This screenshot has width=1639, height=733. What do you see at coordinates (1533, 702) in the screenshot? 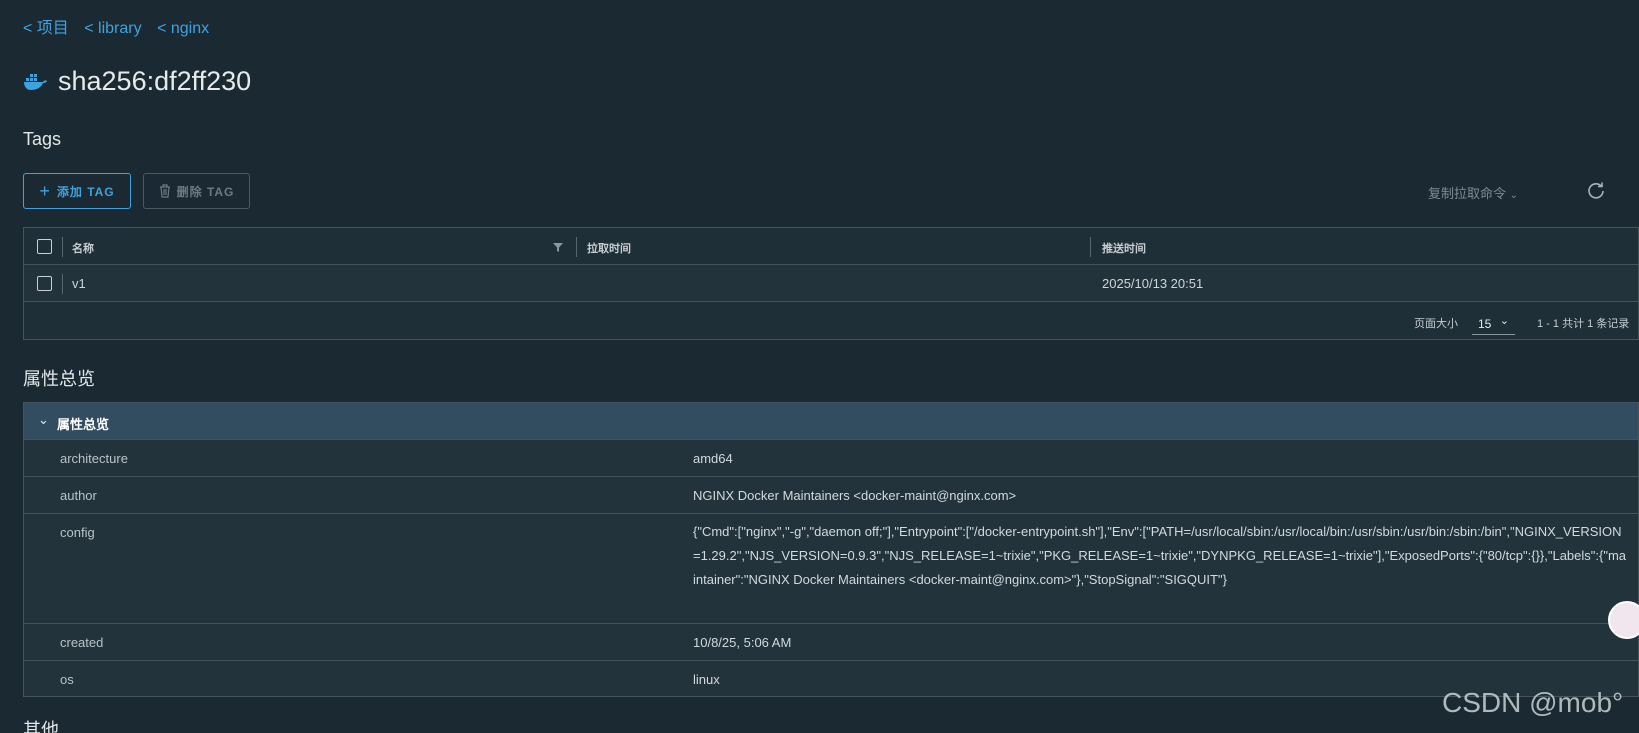
I see `watermark: CSDN @mob°` at bounding box center [1533, 702].